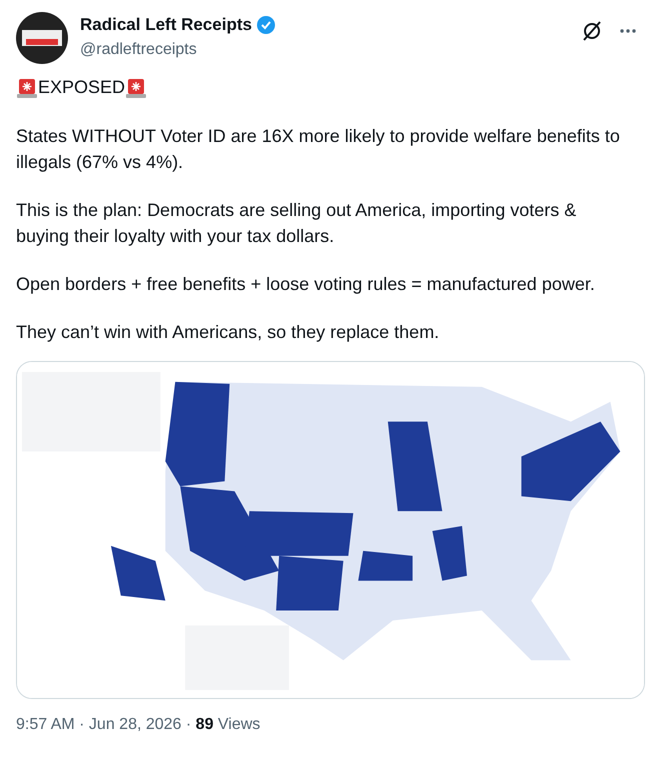 The width and height of the screenshot is (661, 777). Describe the element at coordinates (306, 284) in the screenshot. I see `tweet-paragraph: Open borders + free benefits + loose voting rules = manufactured power.` at that location.